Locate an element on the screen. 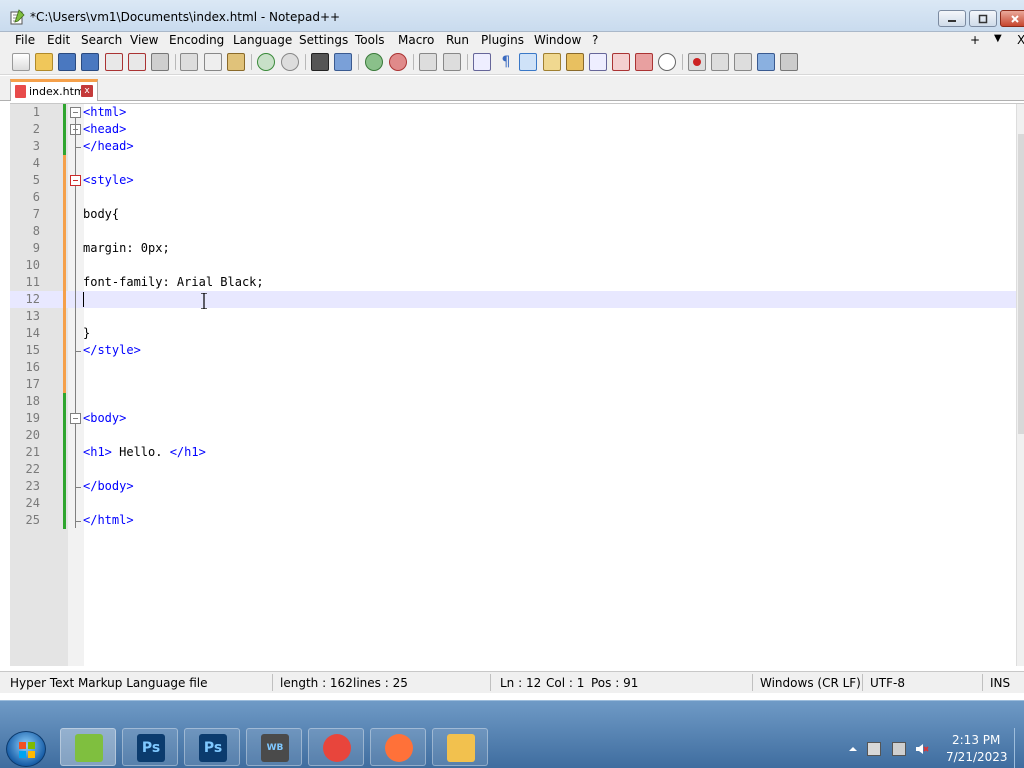  menu-file: File is located at coordinates (25, 40).